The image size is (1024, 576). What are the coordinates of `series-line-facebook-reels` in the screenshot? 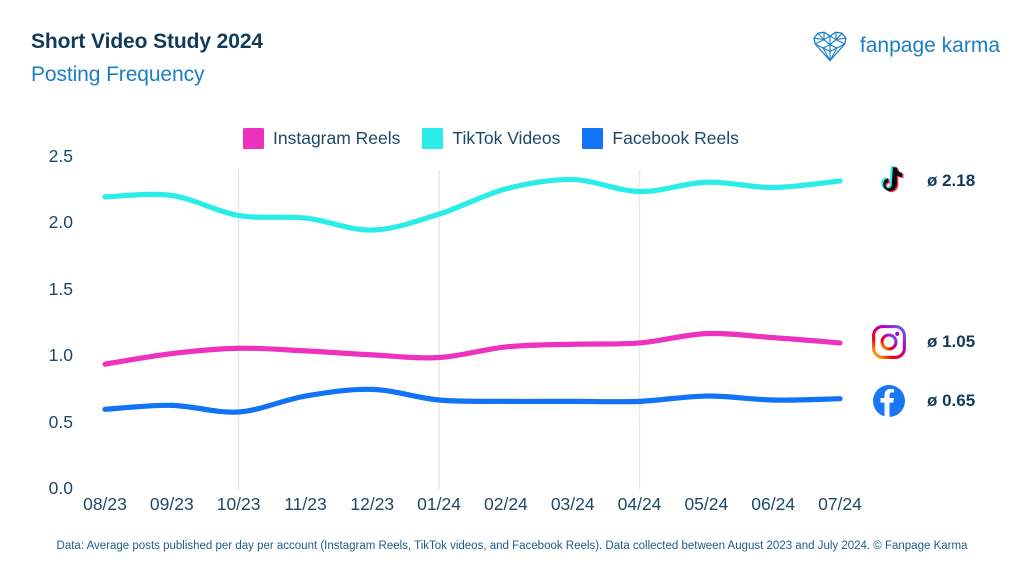 It's located at (472, 400).